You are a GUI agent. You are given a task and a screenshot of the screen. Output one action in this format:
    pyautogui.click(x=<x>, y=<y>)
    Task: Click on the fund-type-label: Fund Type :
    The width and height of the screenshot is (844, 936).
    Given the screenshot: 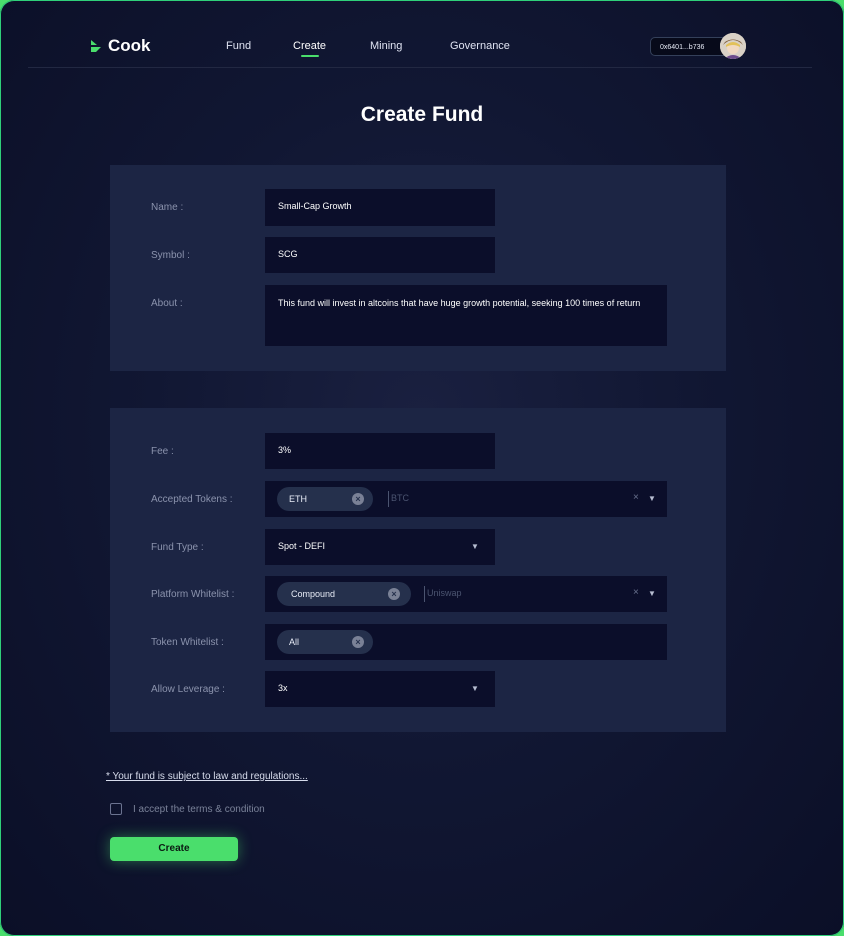 What is the action you would take?
    pyautogui.click(x=177, y=547)
    